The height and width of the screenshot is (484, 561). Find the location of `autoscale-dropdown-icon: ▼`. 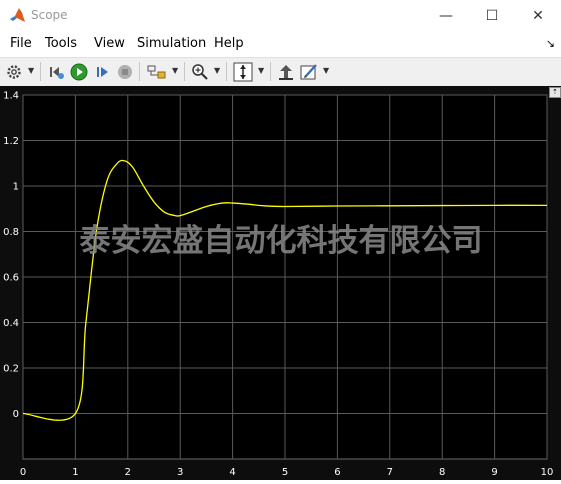

autoscale-dropdown-icon: ▼ is located at coordinates (261, 70).